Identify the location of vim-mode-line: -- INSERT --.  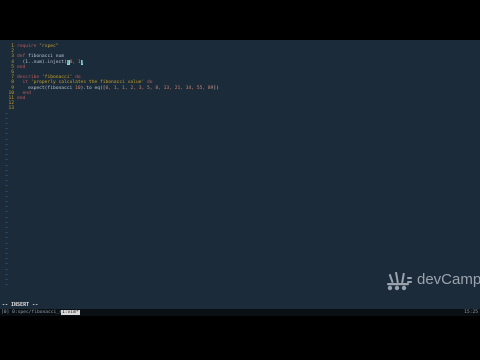
(240, 305).